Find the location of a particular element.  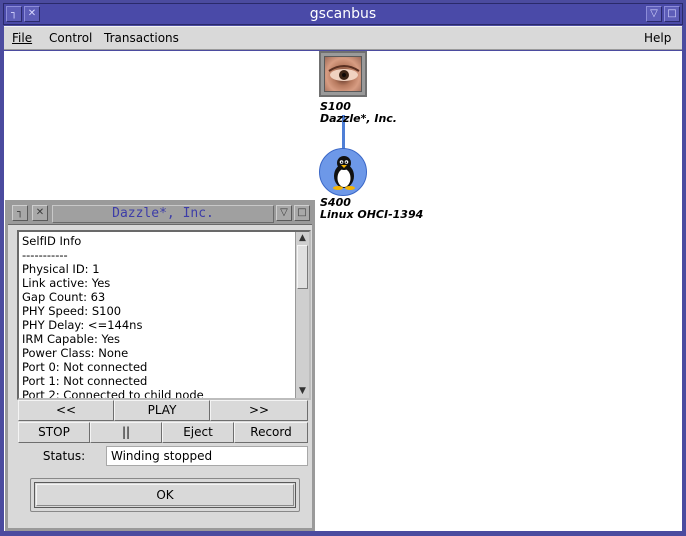

ok-button: OK is located at coordinates (165, 495).